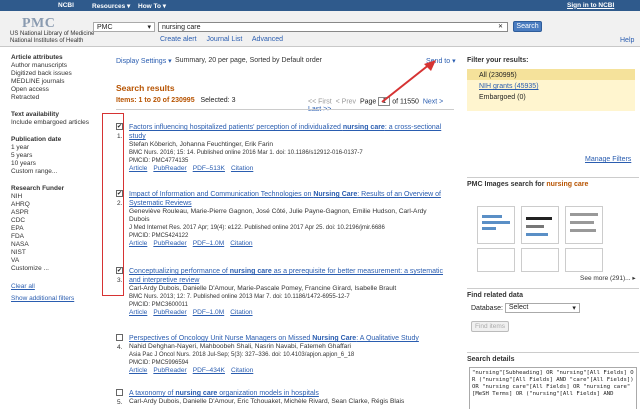 This screenshot has width=640, height=409. I want to click on search-button: Search, so click(527, 26).